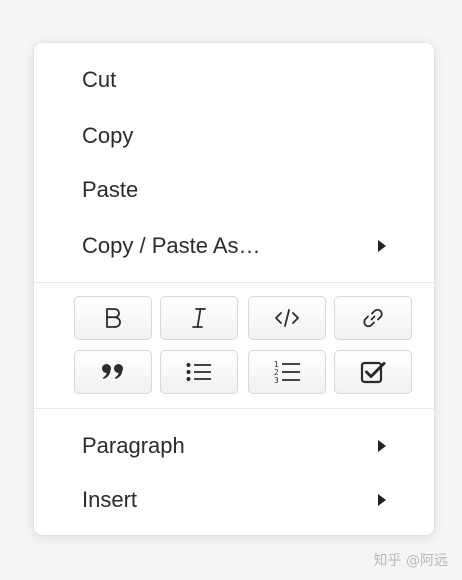 The height and width of the screenshot is (580, 462). Describe the element at coordinates (99, 79) in the screenshot. I see `menu-item-label: Cut` at that location.